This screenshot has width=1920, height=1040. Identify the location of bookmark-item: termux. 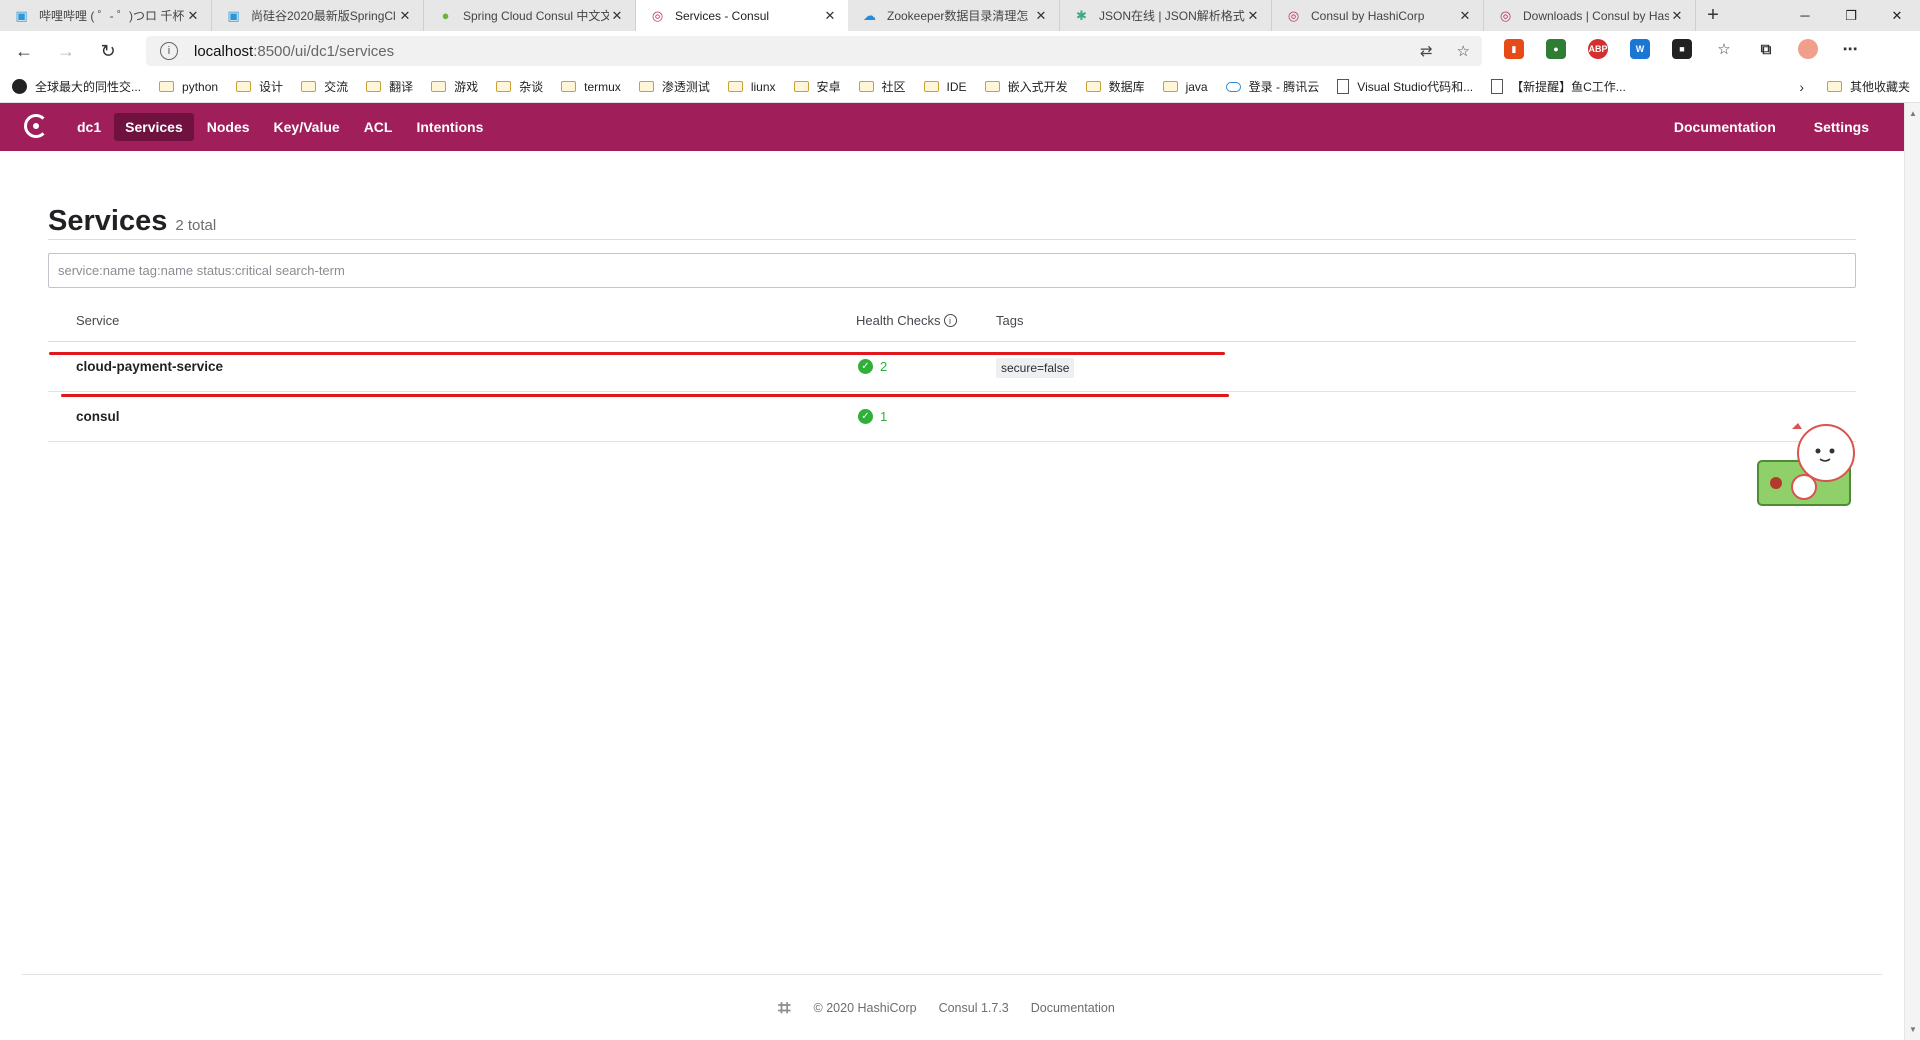
(591, 87).